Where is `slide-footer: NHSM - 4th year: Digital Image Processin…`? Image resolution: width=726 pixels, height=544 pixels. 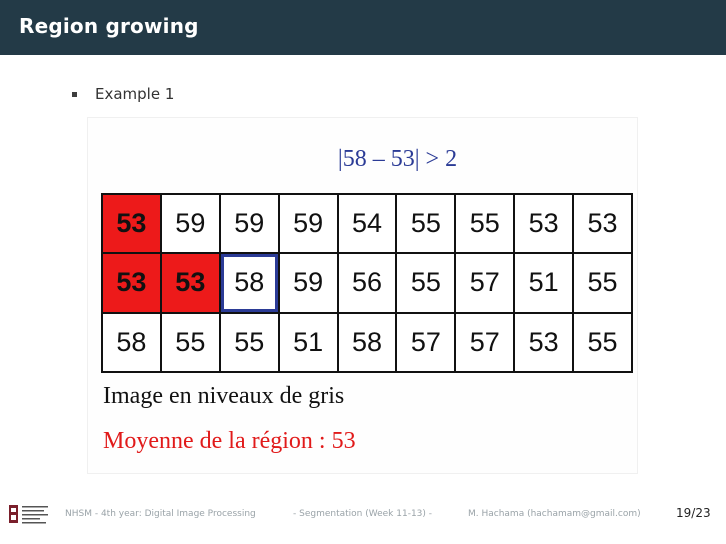 slide-footer: NHSM - 4th year: Digital Image Processin… is located at coordinates (363, 515).